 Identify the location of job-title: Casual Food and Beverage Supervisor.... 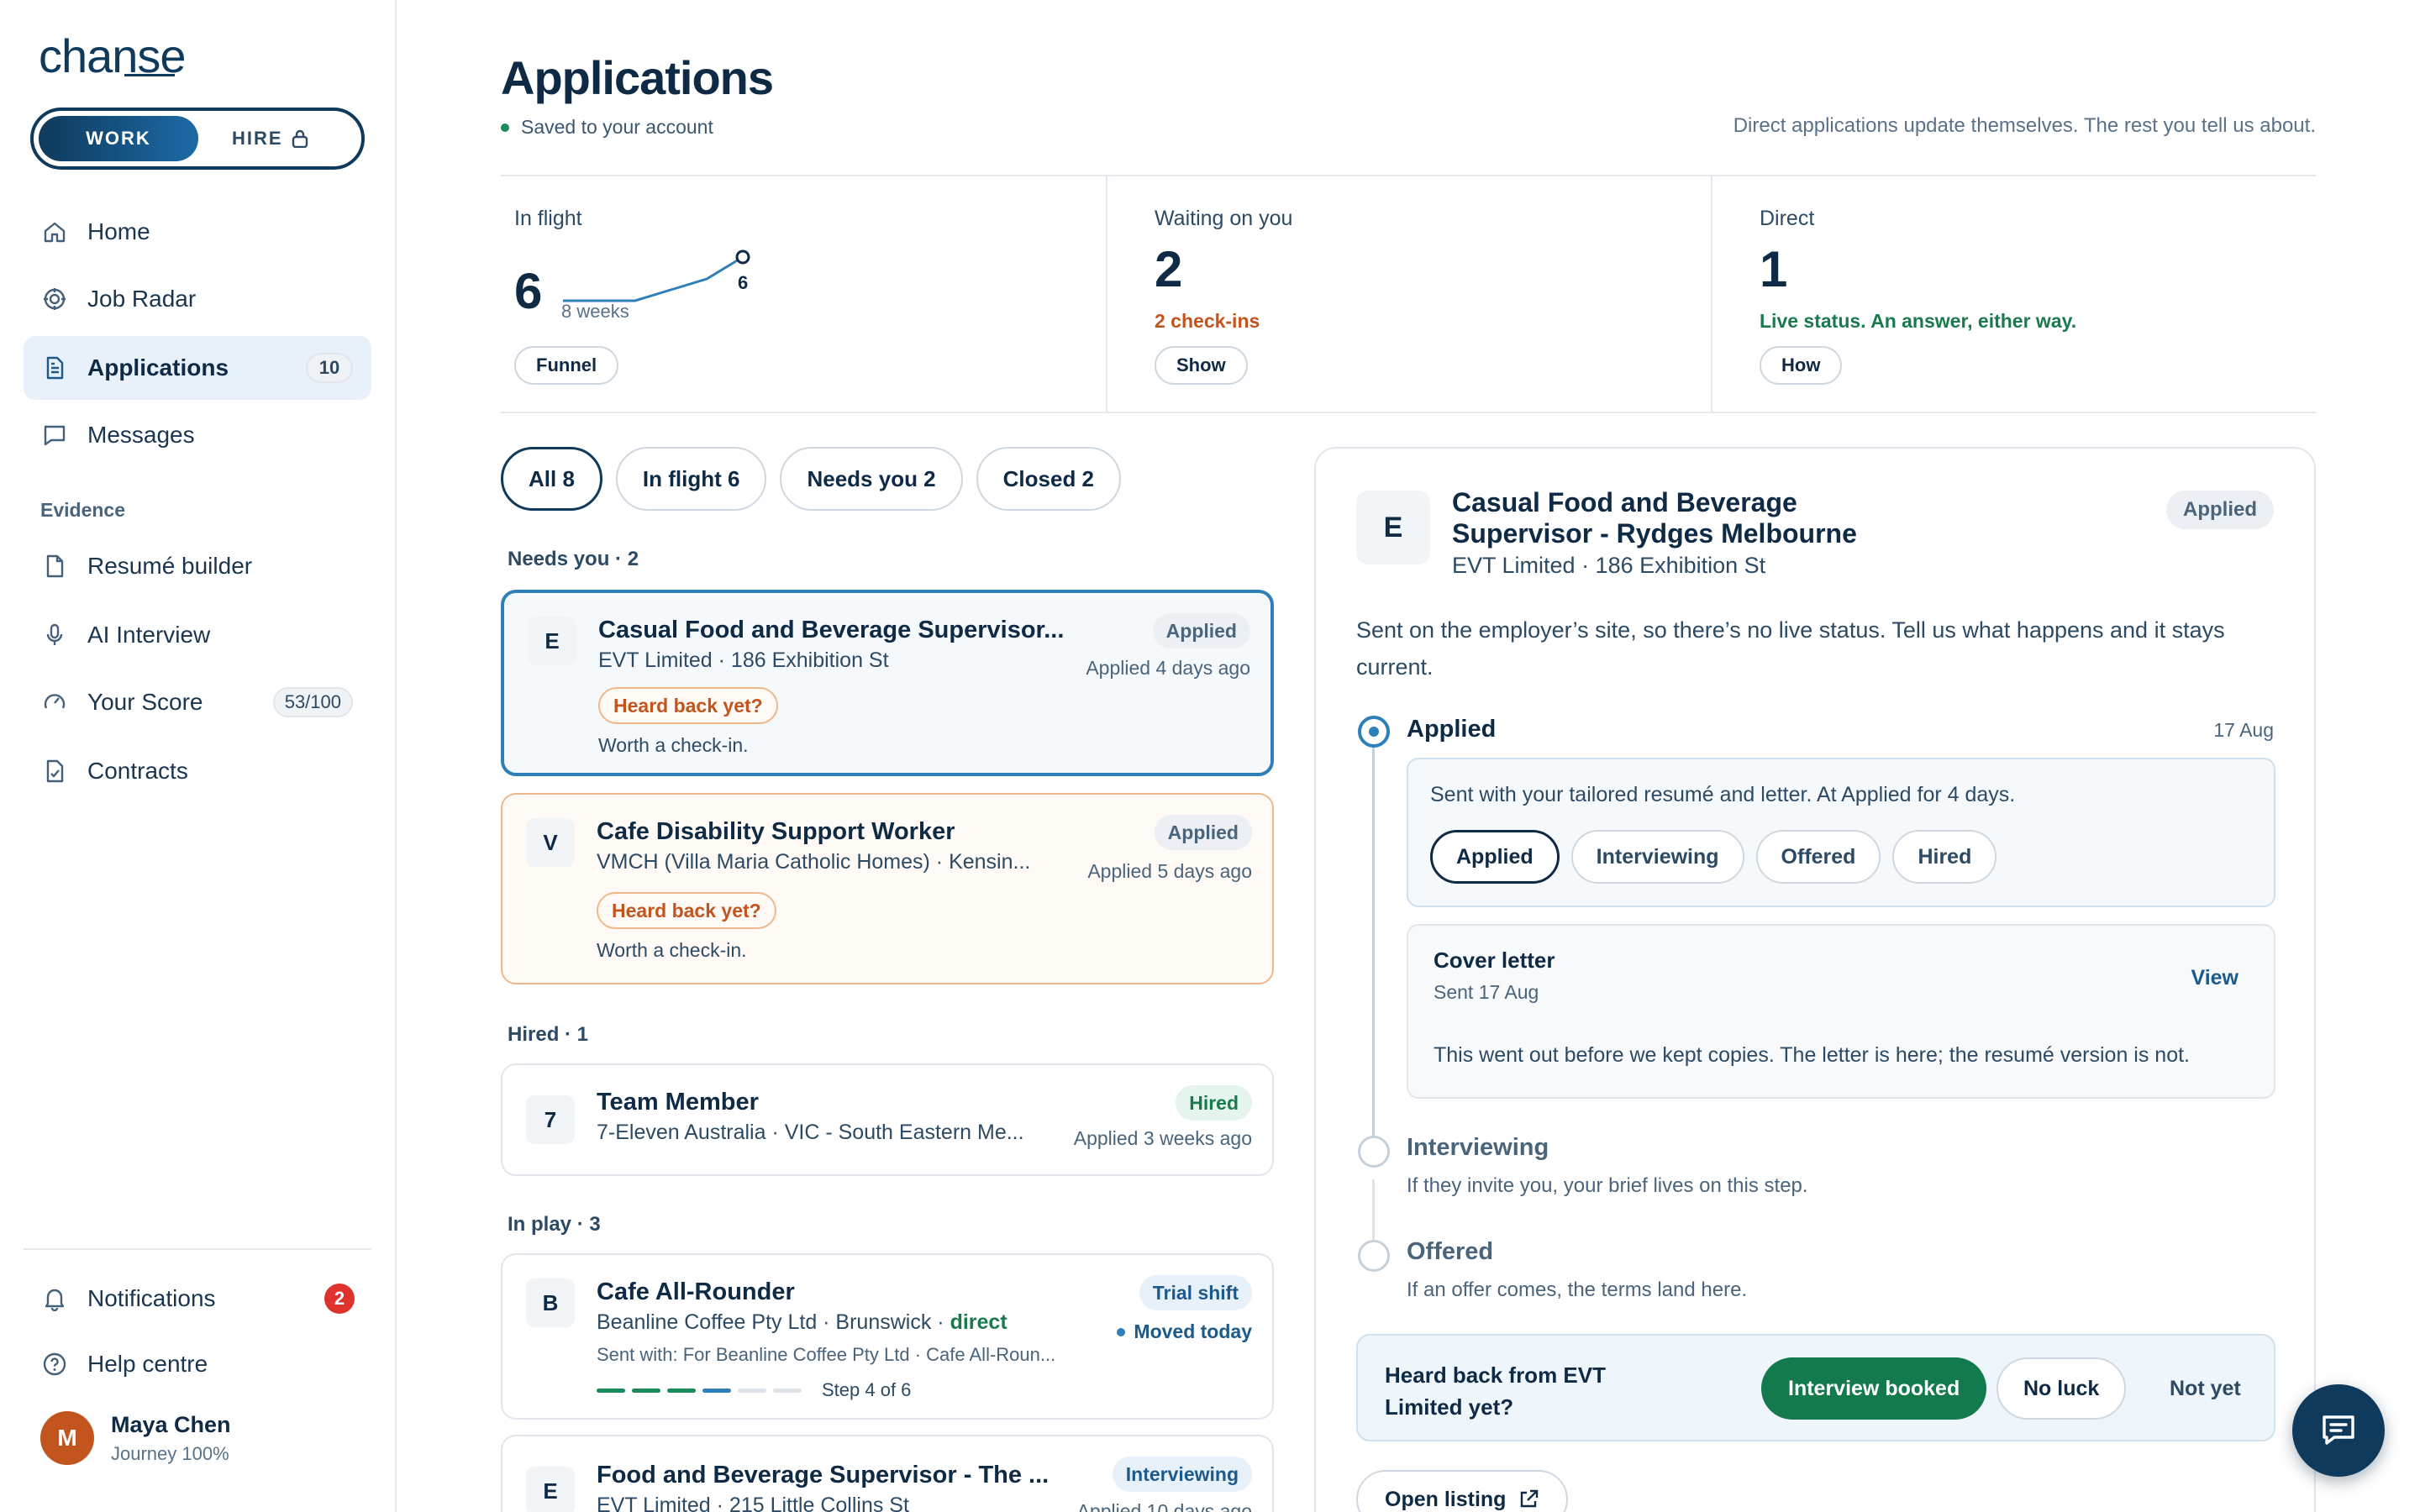
(831, 630).